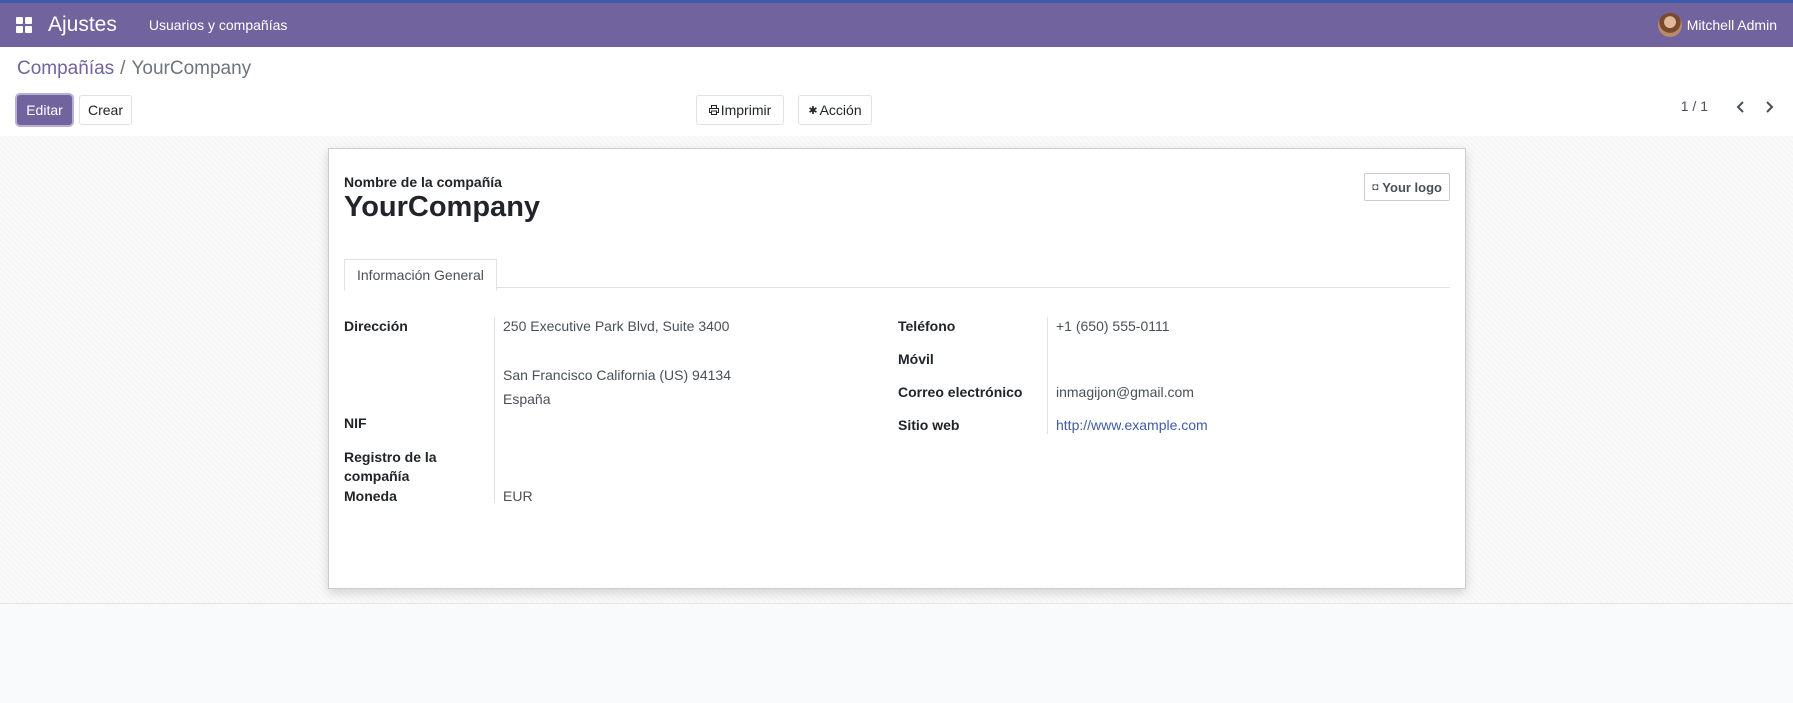 The height and width of the screenshot is (703, 1793). I want to click on mobile-label: Móvil, so click(916, 359).